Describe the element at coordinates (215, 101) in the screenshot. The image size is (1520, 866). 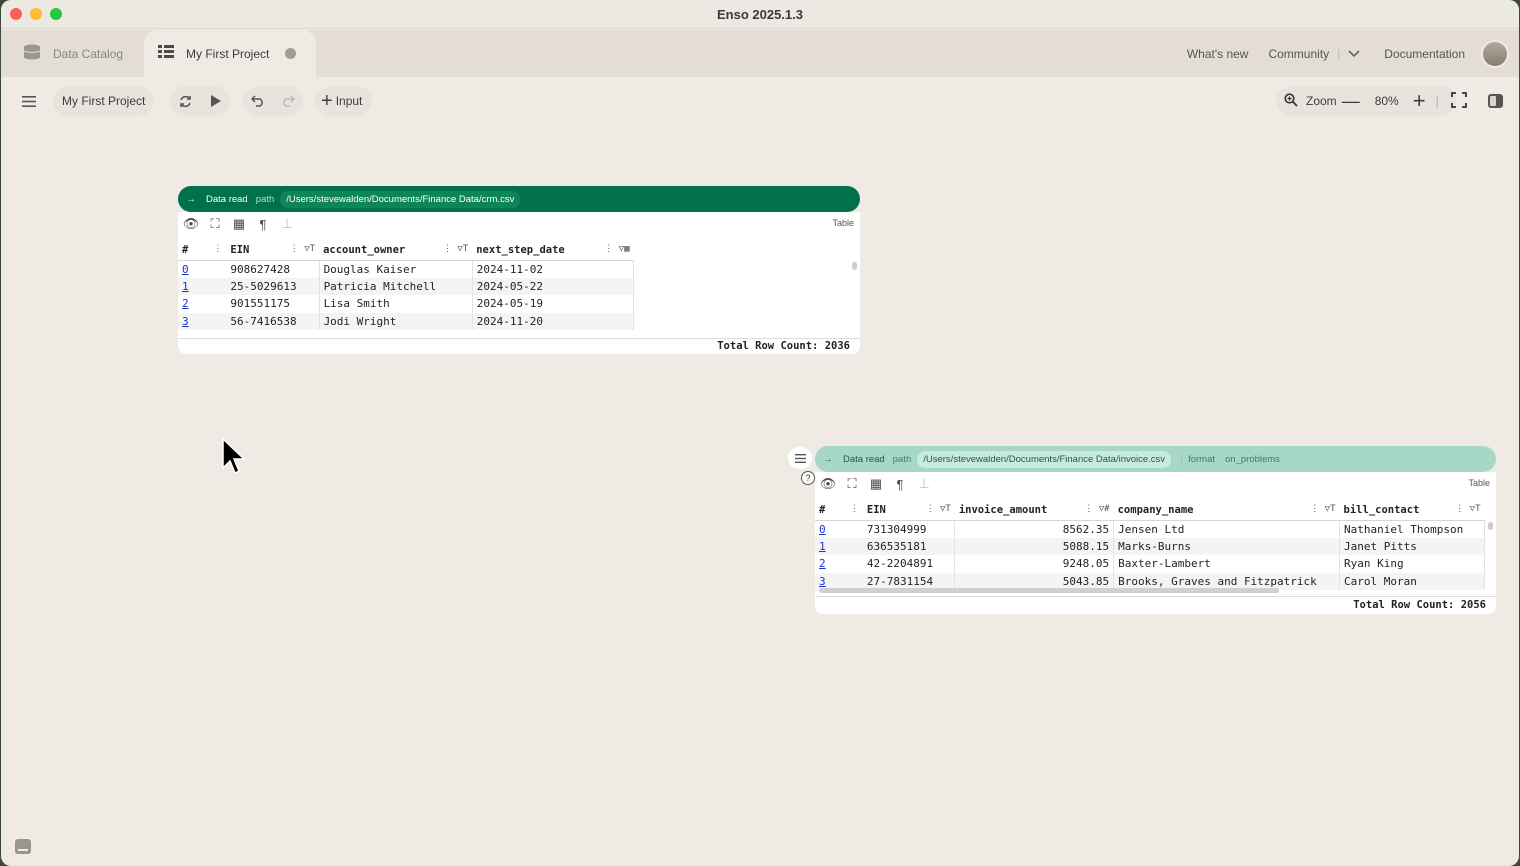
I see `play-icon` at that location.